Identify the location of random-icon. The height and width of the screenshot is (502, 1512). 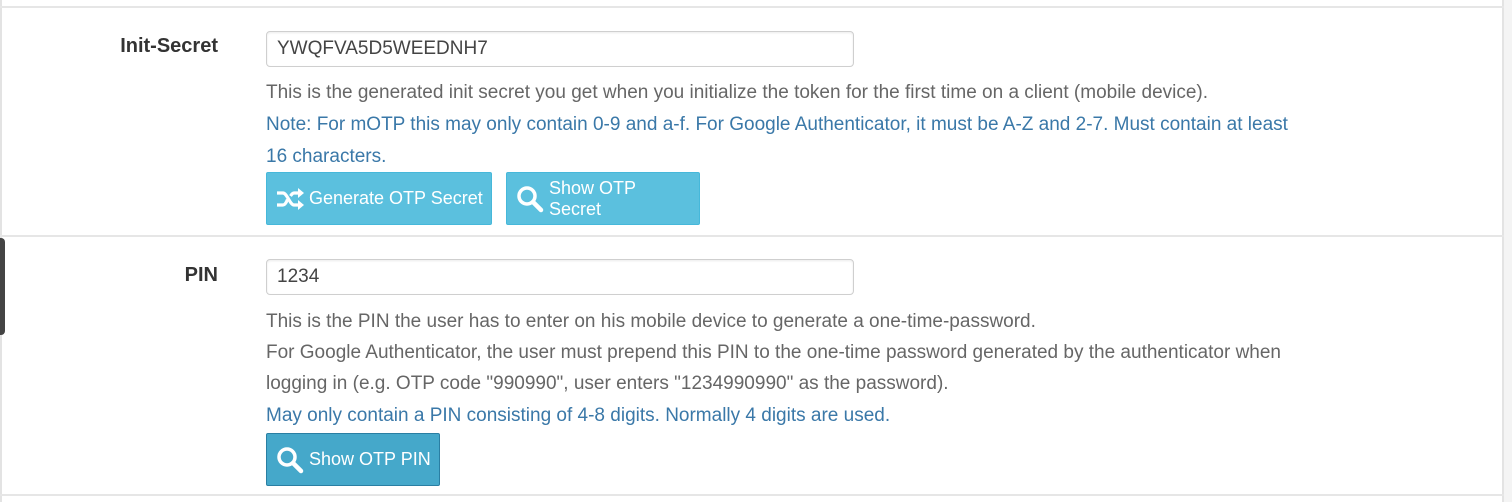
(290, 198).